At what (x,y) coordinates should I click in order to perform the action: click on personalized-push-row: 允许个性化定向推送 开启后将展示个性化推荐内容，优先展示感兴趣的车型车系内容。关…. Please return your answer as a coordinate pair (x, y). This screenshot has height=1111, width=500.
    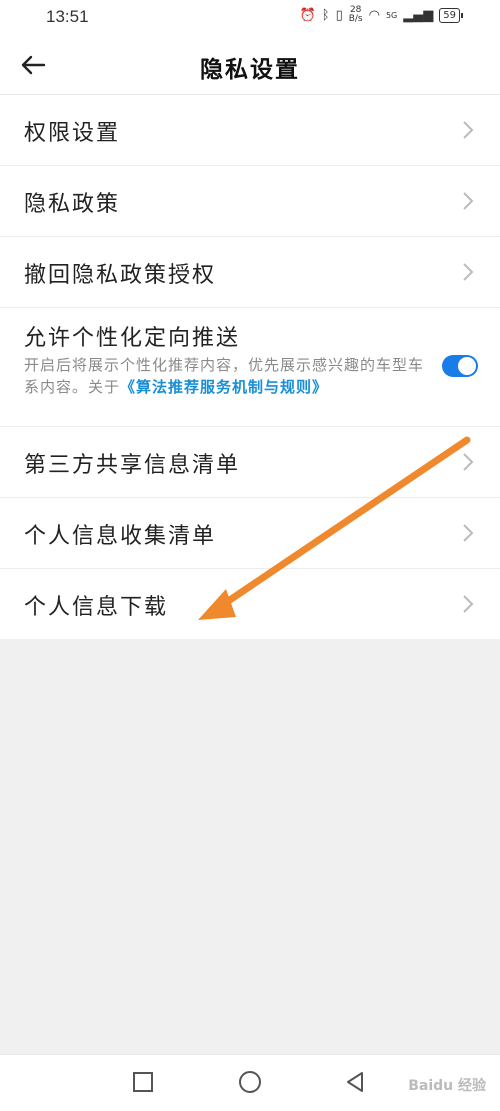
    Looking at the image, I should click on (250, 367).